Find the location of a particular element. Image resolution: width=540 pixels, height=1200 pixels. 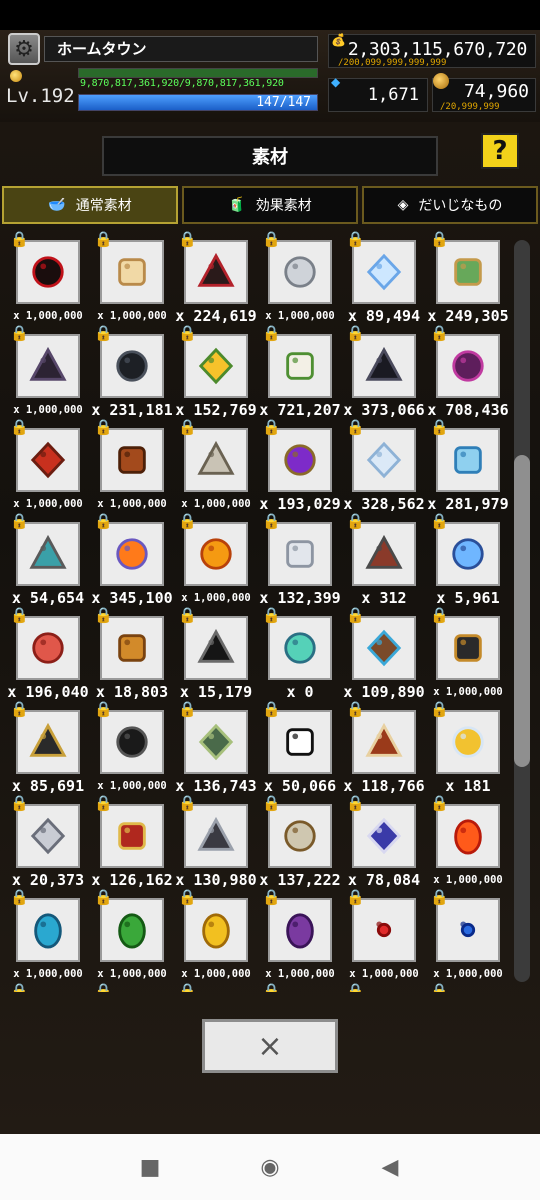

item-cell: 🔒 x 224,619 is located at coordinates (216, 277).